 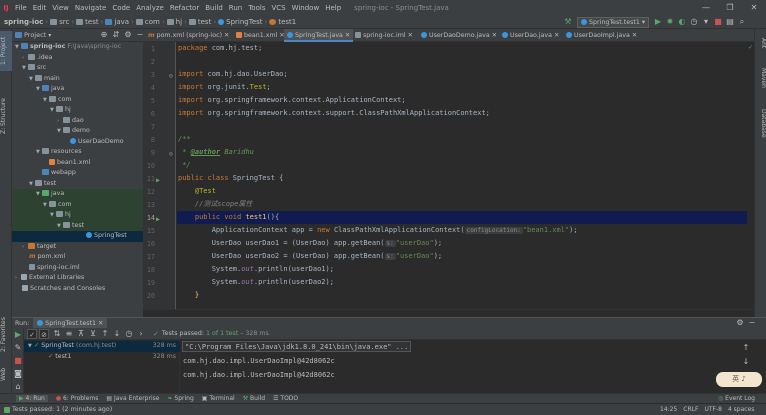 I want to click on stop-icon: ■, so click(x=718, y=22).